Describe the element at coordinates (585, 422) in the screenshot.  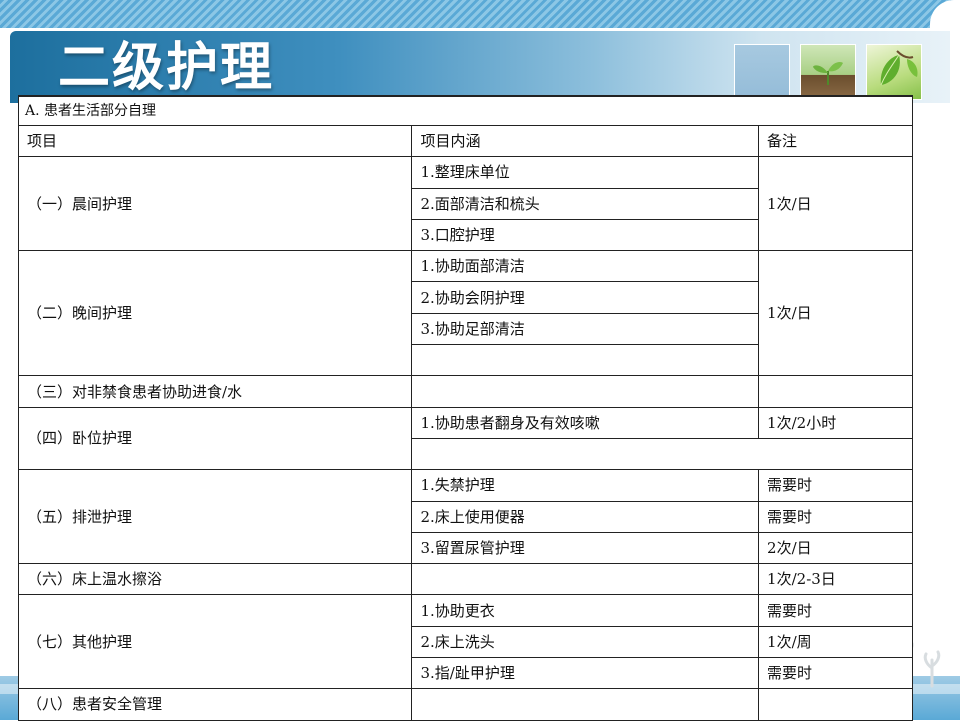
I see `content-cell: 1.协助患者翻身及有效咳嗽` at that location.